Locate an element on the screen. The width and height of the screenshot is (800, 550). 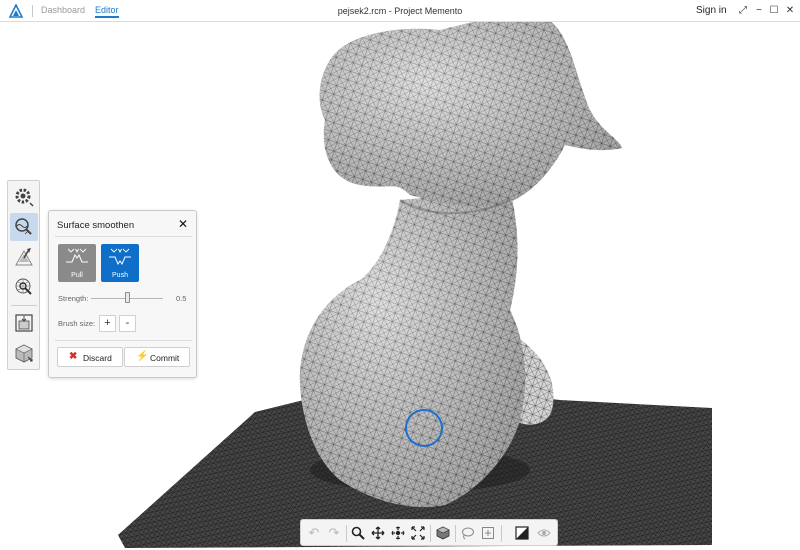
redo-icon: ↷ is located at coordinates (334, 533).